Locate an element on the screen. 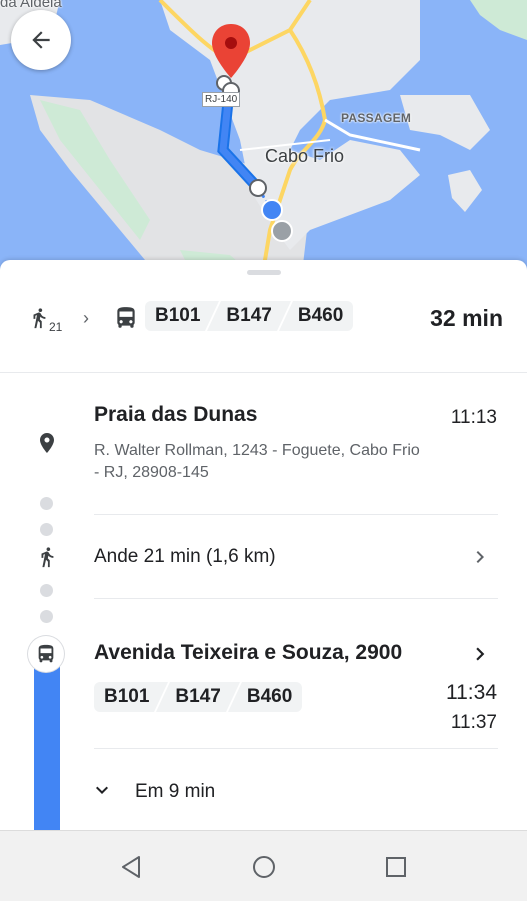 This screenshot has width=527, height=901. back-button is located at coordinates (41, 40).